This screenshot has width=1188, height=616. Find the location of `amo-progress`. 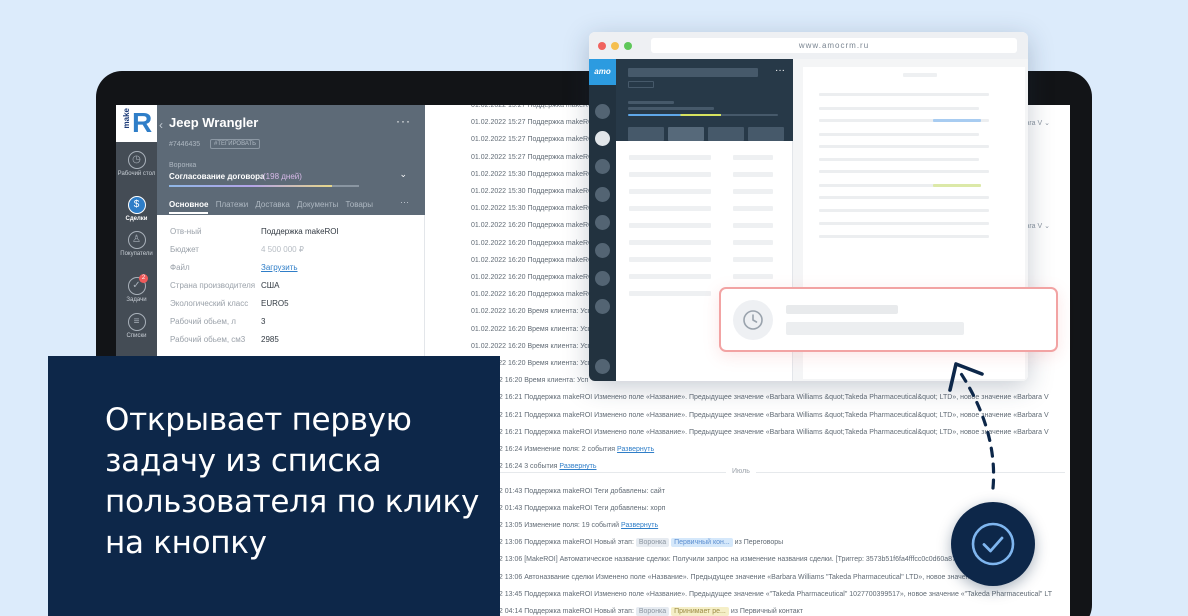

amo-progress is located at coordinates (703, 115).